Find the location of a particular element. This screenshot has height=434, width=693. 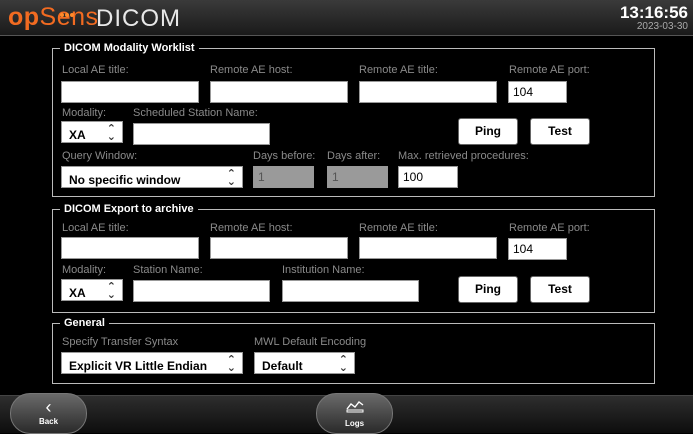

worklist-max-retrieved-label: Max. retrieved procedures: is located at coordinates (463, 156).